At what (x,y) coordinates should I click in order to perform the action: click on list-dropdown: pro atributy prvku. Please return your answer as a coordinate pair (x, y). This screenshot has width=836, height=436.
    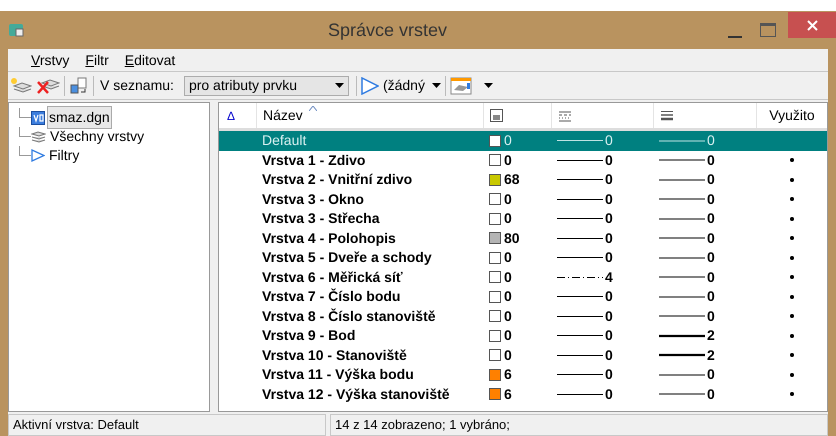
    Looking at the image, I should click on (266, 86).